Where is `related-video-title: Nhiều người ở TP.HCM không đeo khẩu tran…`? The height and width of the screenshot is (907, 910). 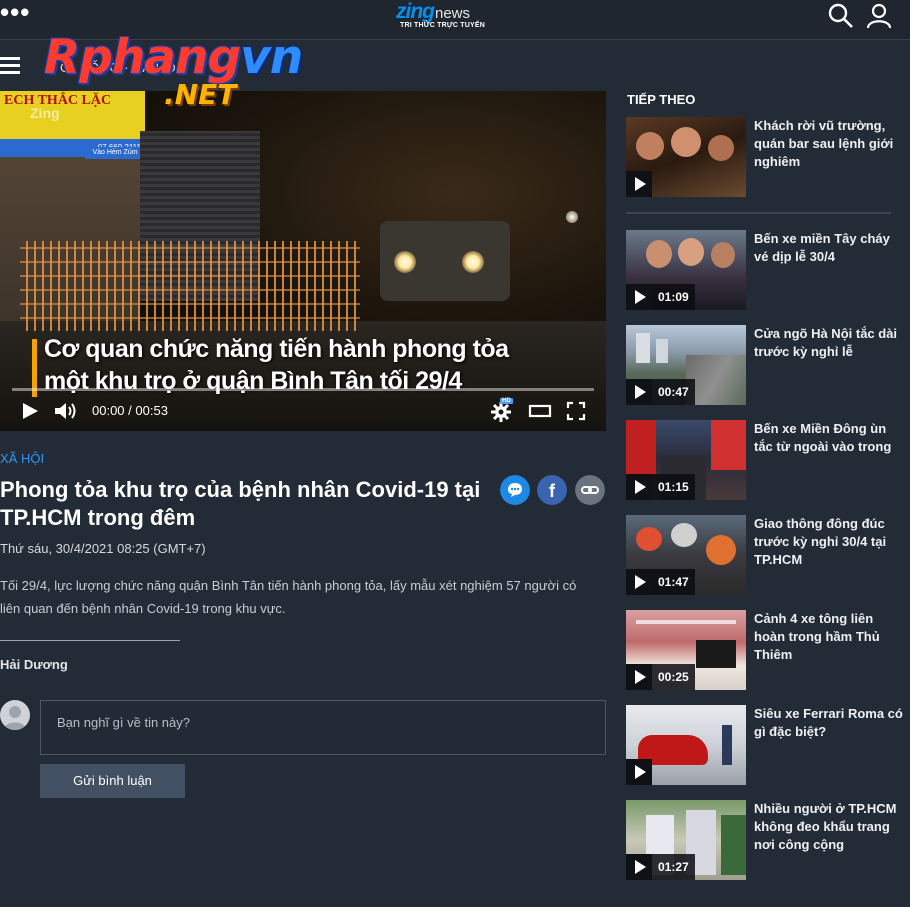 related-video-title: Nhiều người ở TP.HCM không đeo khẩu tran… is located at coordinates (829, 827).